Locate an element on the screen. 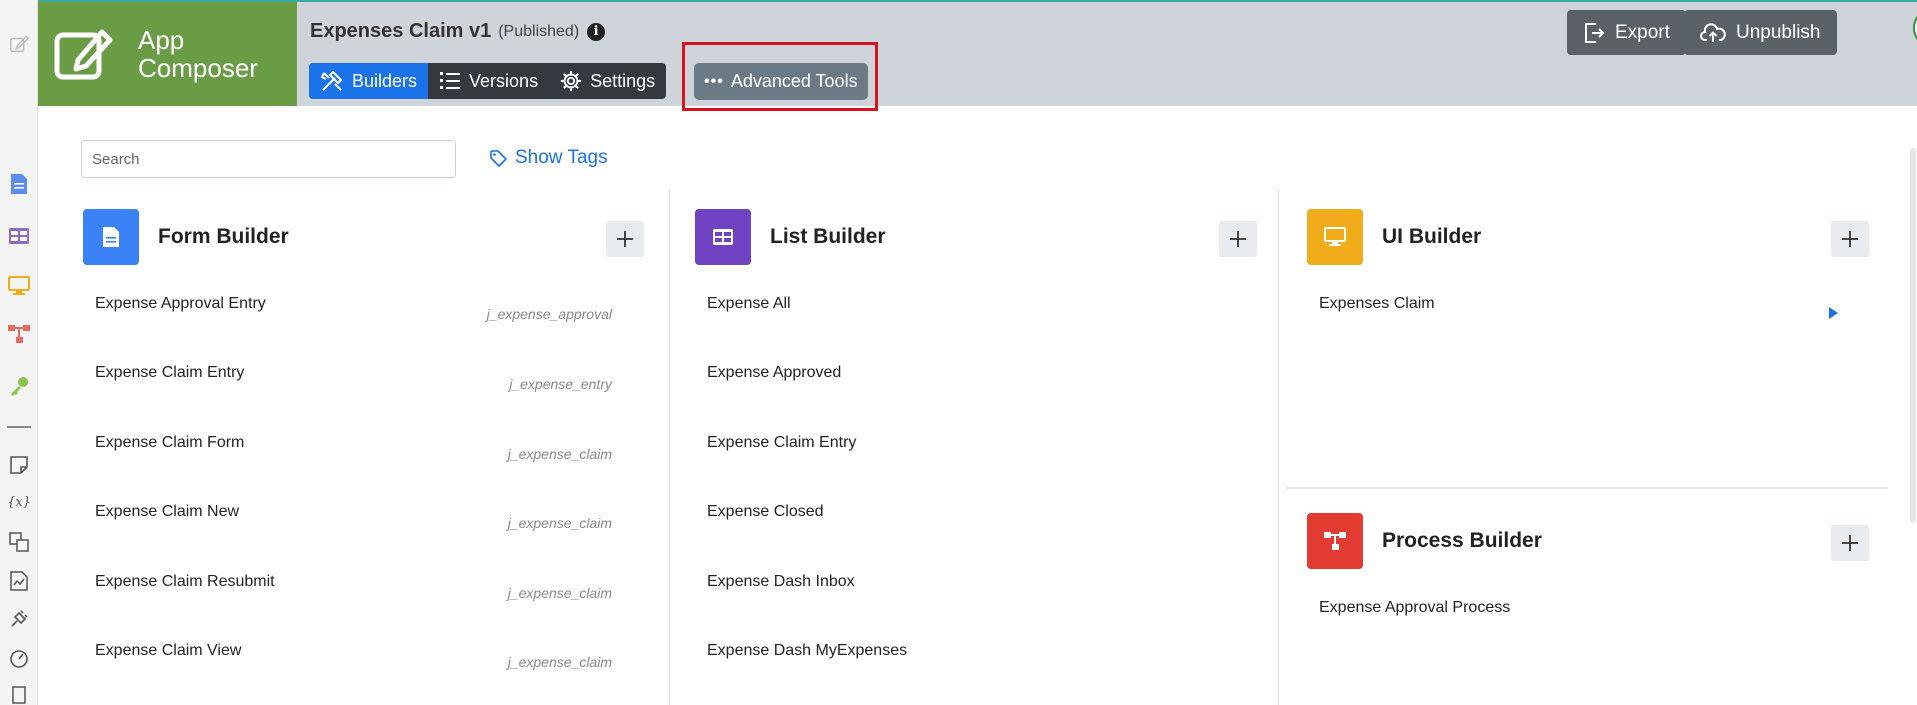  edit-icon is located at coordinates (19, 44).